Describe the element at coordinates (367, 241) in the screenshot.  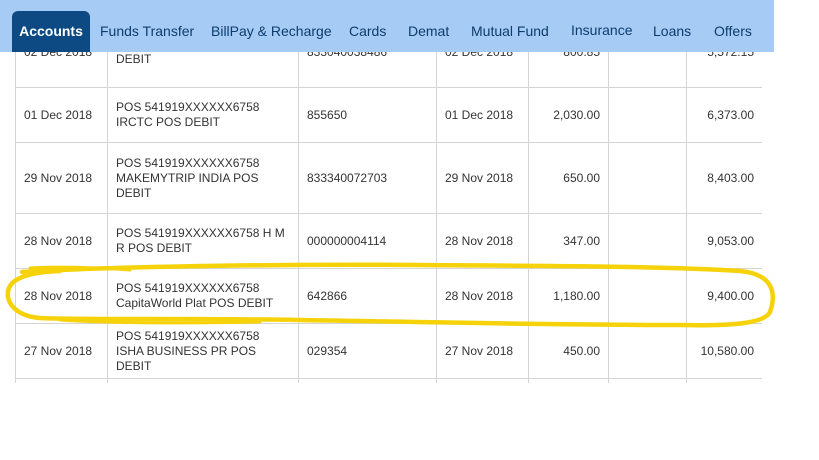
I see `txn-ref: 000000004114` at that location.